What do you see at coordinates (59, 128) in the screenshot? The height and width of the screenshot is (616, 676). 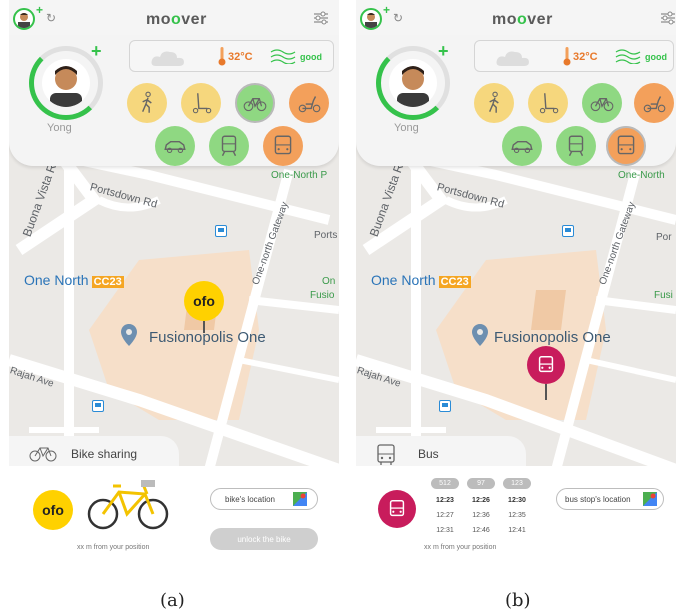 I see `user-name: Yong` at bounding box center [59, 128].